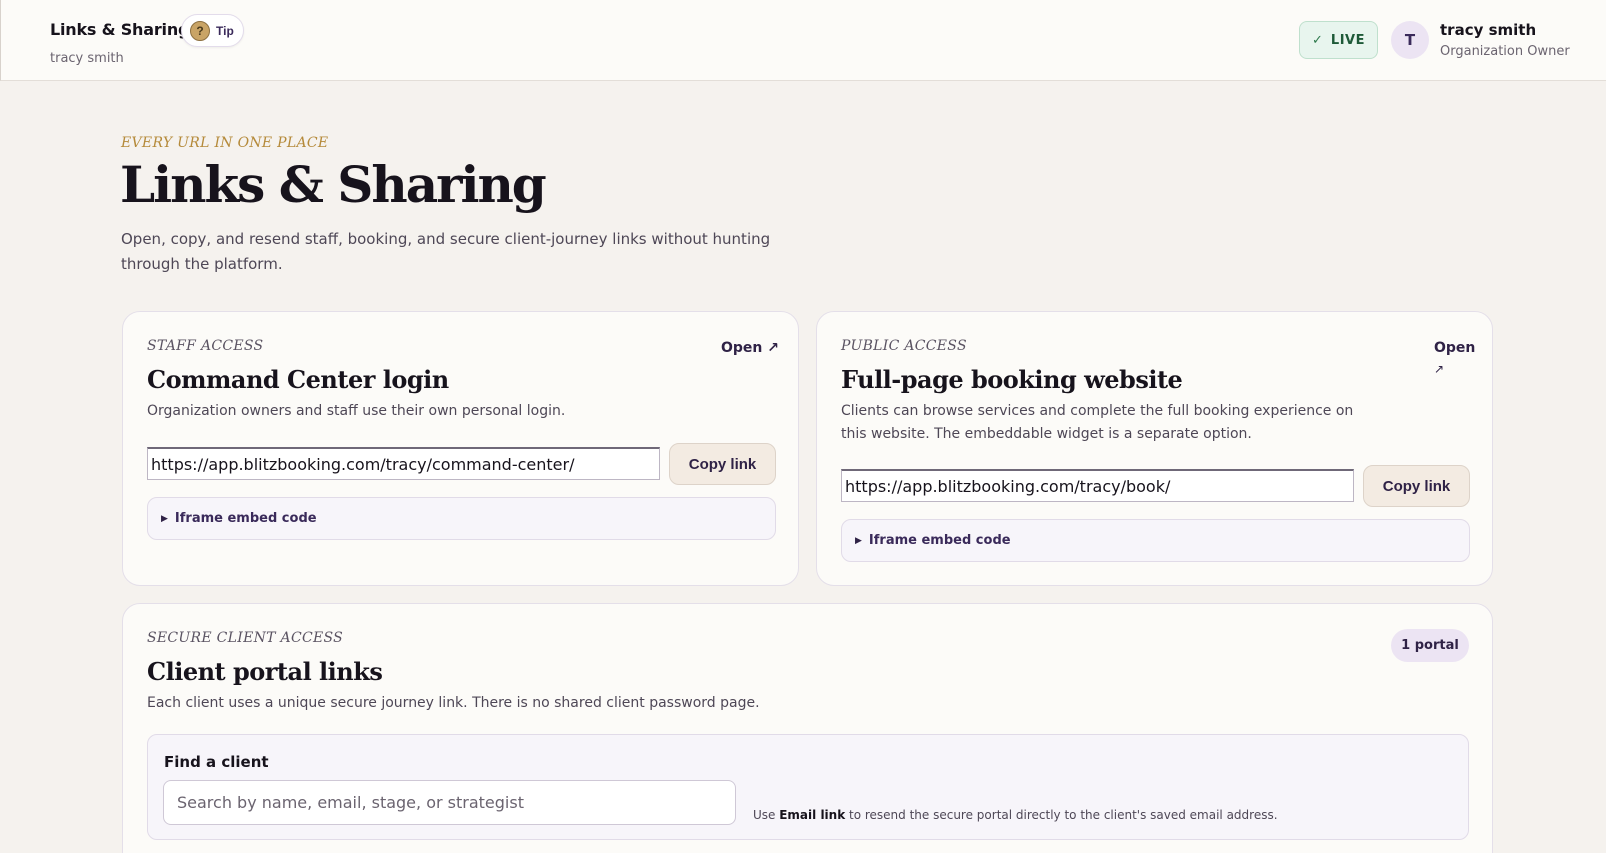 This screenshot has height=853, width=1606. Describe the element at coordinates (461, 518) in the screenshot. I see `staff-iframe-embed-toggle: ▶ Iframe embed code` at that location.